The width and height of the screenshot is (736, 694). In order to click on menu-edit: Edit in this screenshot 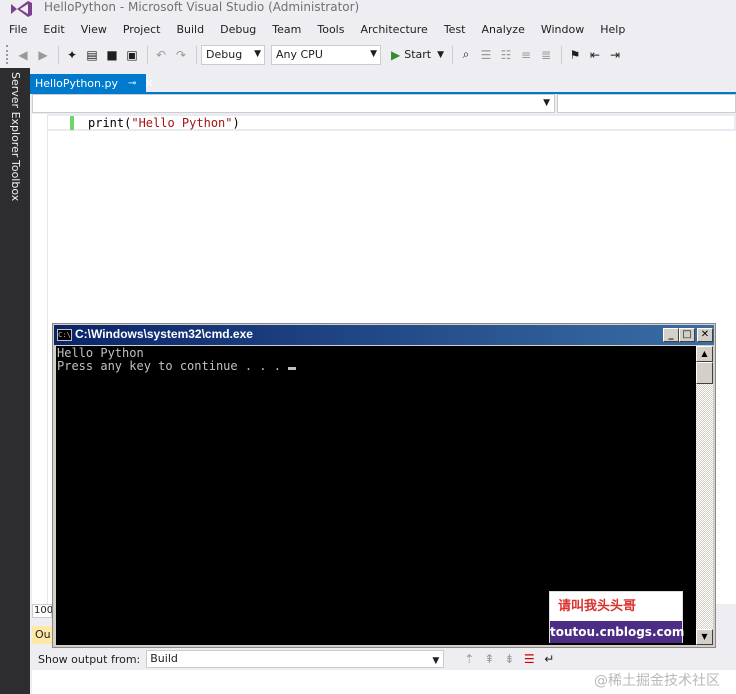, I will do `click(53, 30)`.